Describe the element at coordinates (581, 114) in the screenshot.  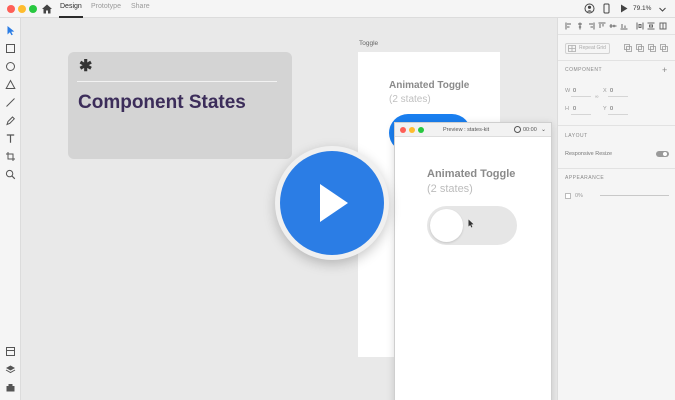
I see `height-field-underline` at that location.